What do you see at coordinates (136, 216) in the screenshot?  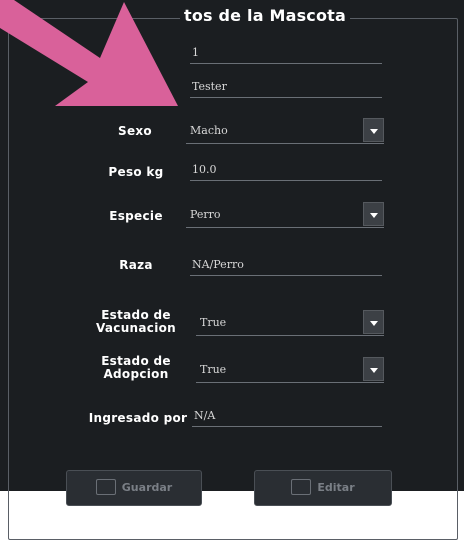 I see `especie-label: Especie` at bounding box center [136, 216].